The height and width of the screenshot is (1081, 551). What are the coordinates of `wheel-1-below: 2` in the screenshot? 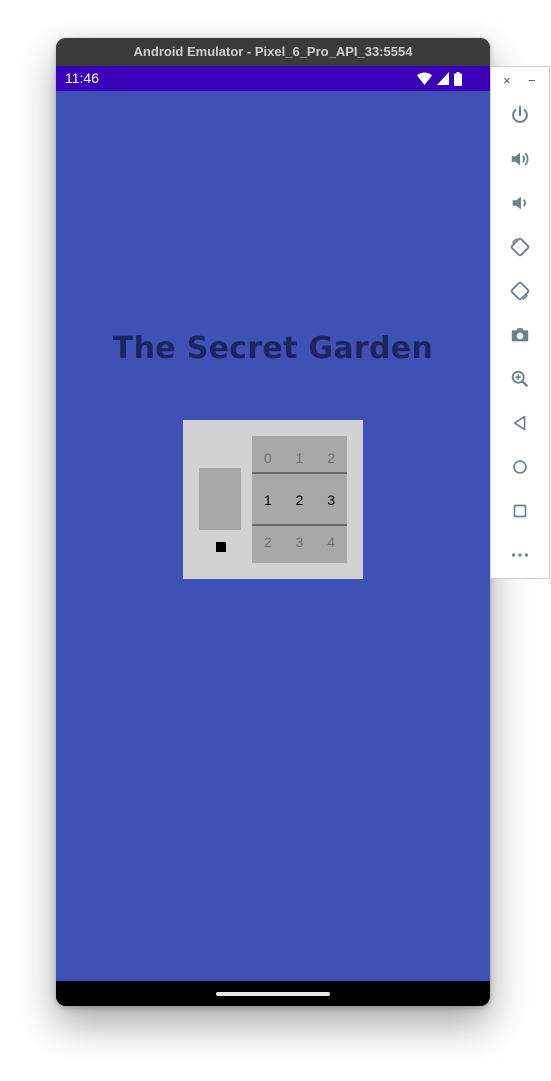 It's located at (267, 542).